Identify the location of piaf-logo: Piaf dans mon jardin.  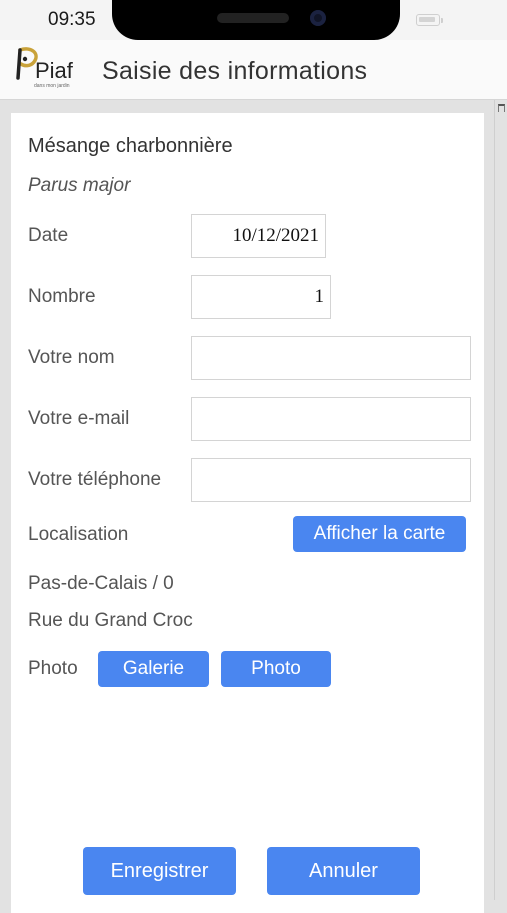
(45, 68).